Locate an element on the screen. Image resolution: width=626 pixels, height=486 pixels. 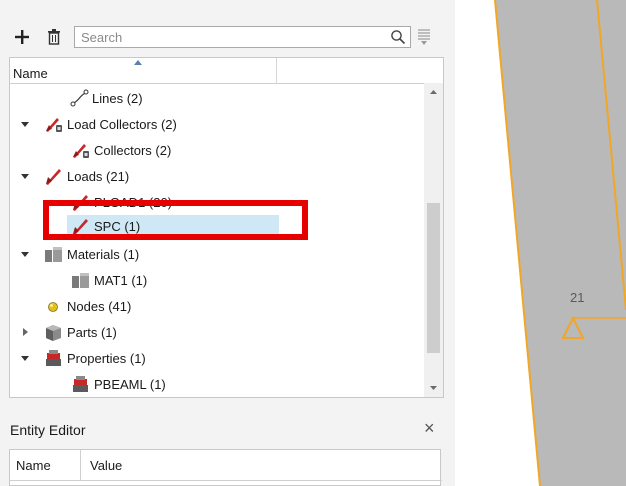
tree-item-label: Load Collectors (2) is located at coordinates (122, 124).